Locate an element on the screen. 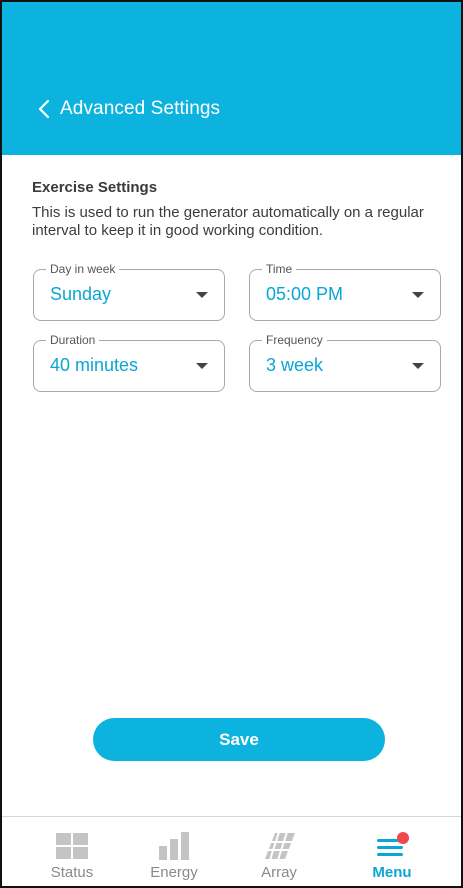  nav-label-menu: Menu is located at coordinates (392, 872).